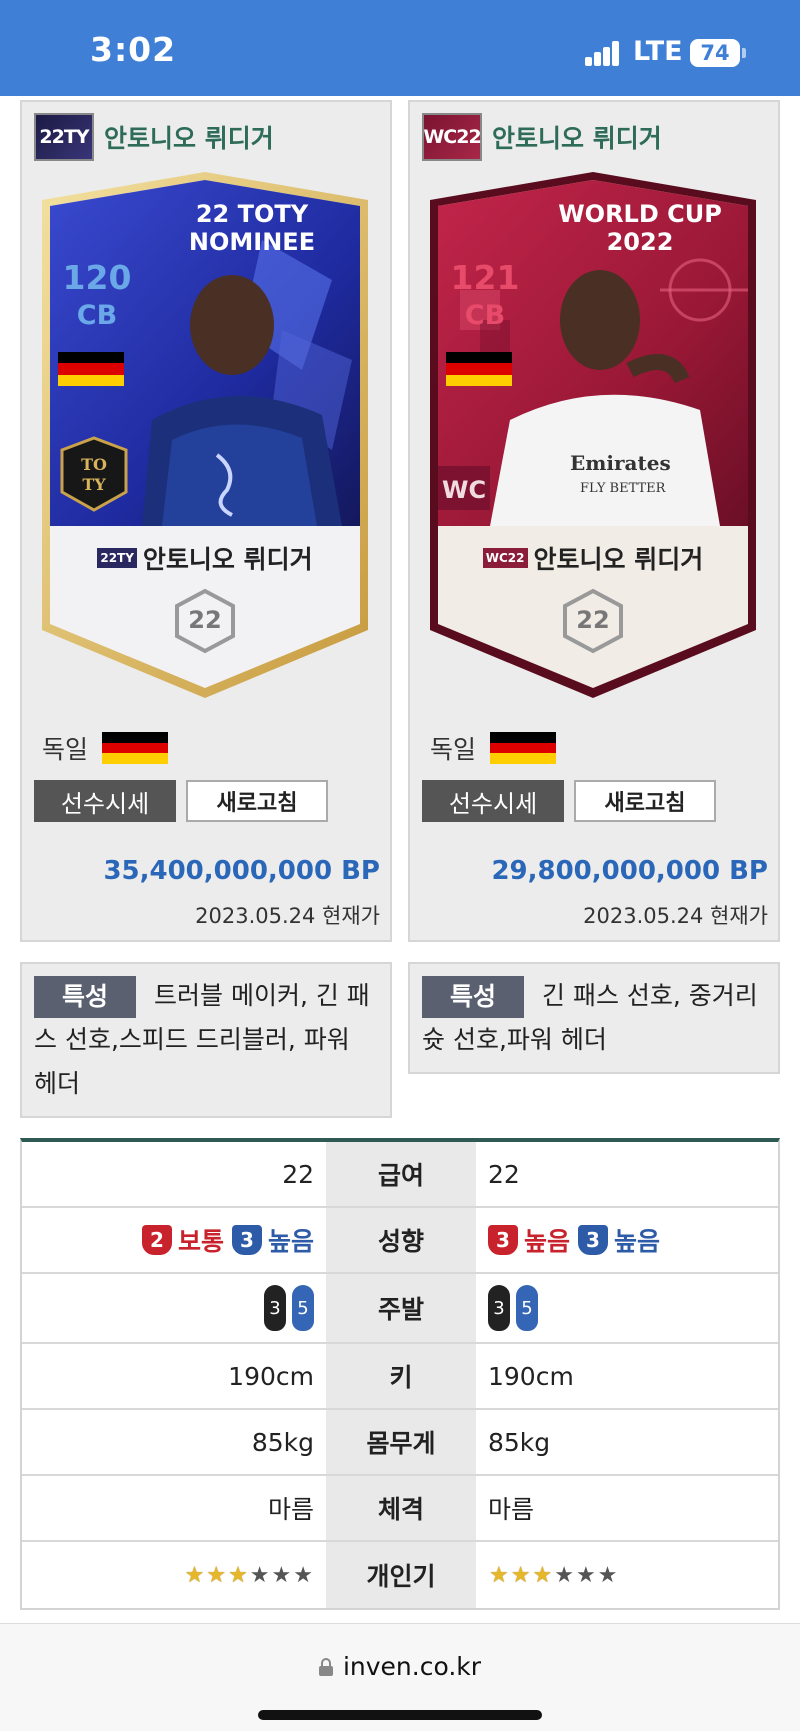 This screenshot has width=800, height=1731. I want to click on tendency-label: 성향, so click(401, 1240).